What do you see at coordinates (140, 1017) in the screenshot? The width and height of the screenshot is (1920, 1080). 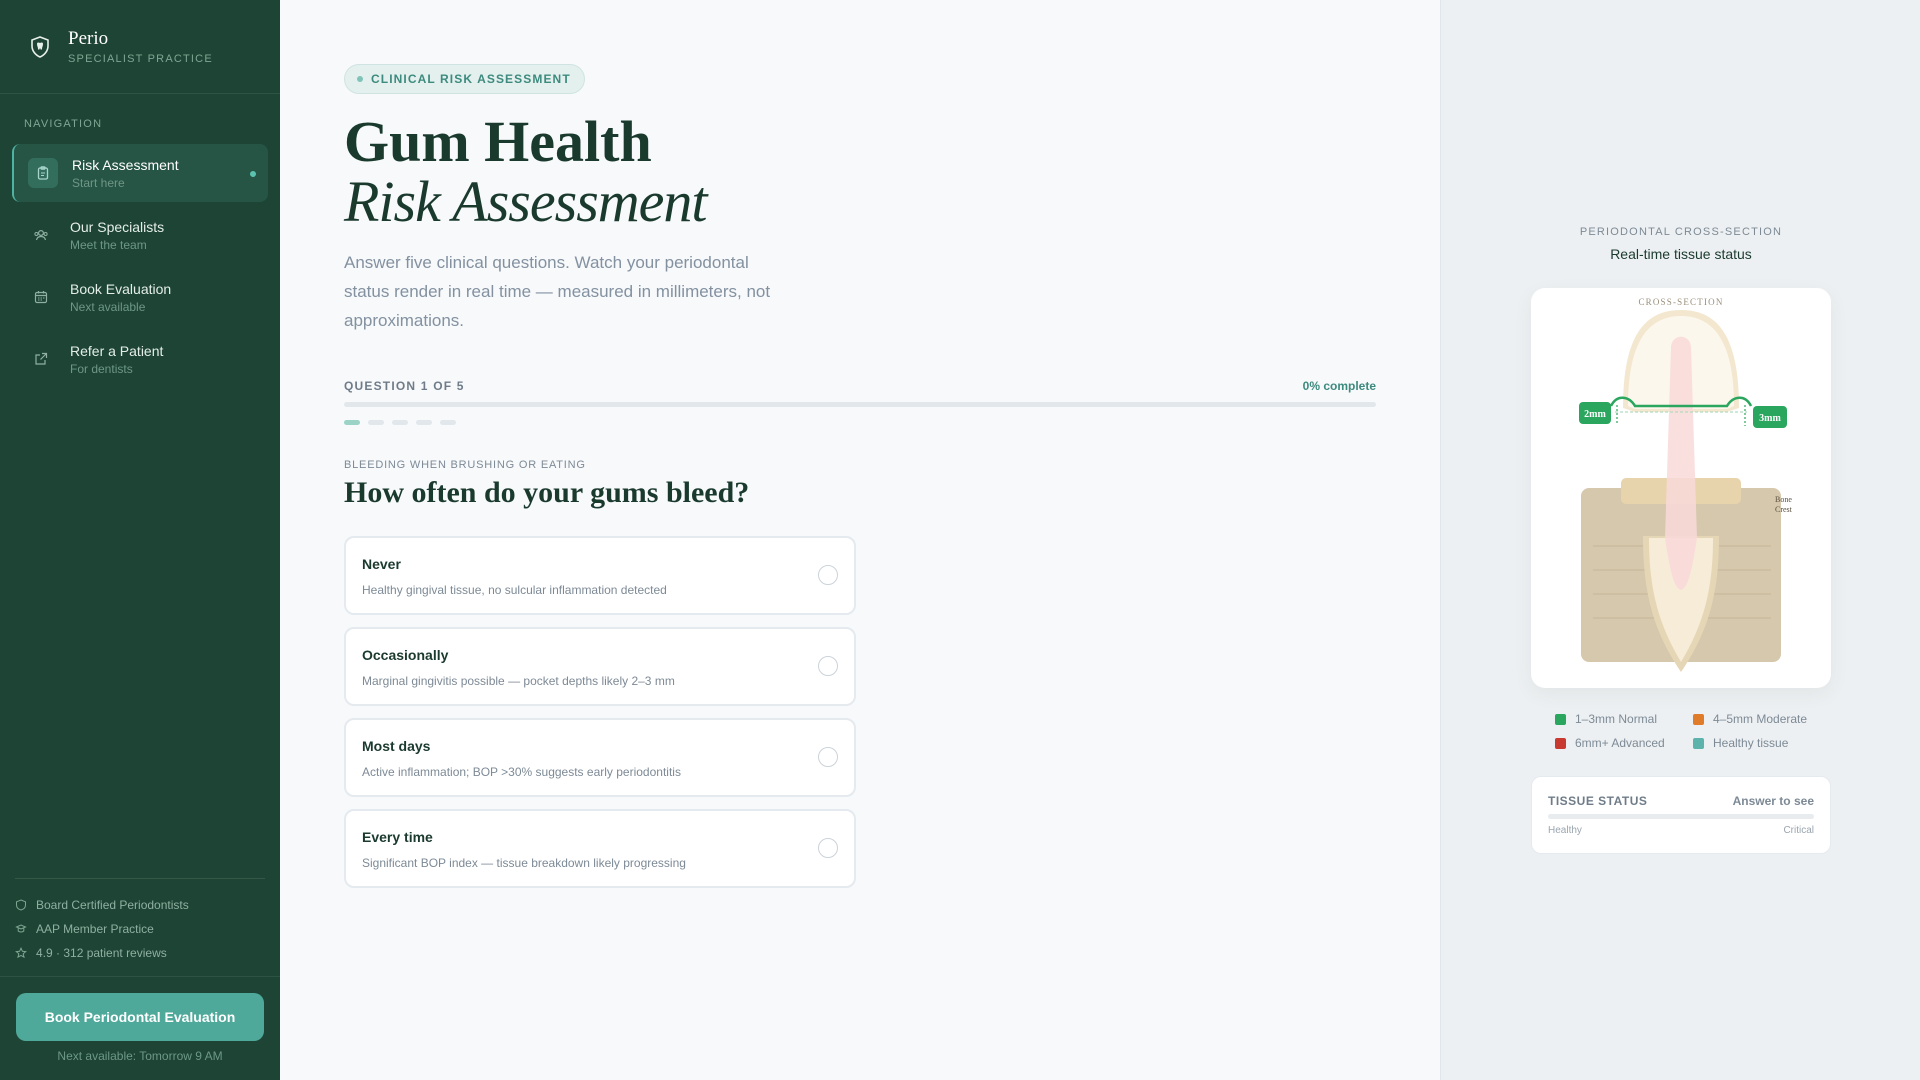 I see `book-evaluation-button: Book Periodontal Evaluation` at bounding box center [140, 1017].